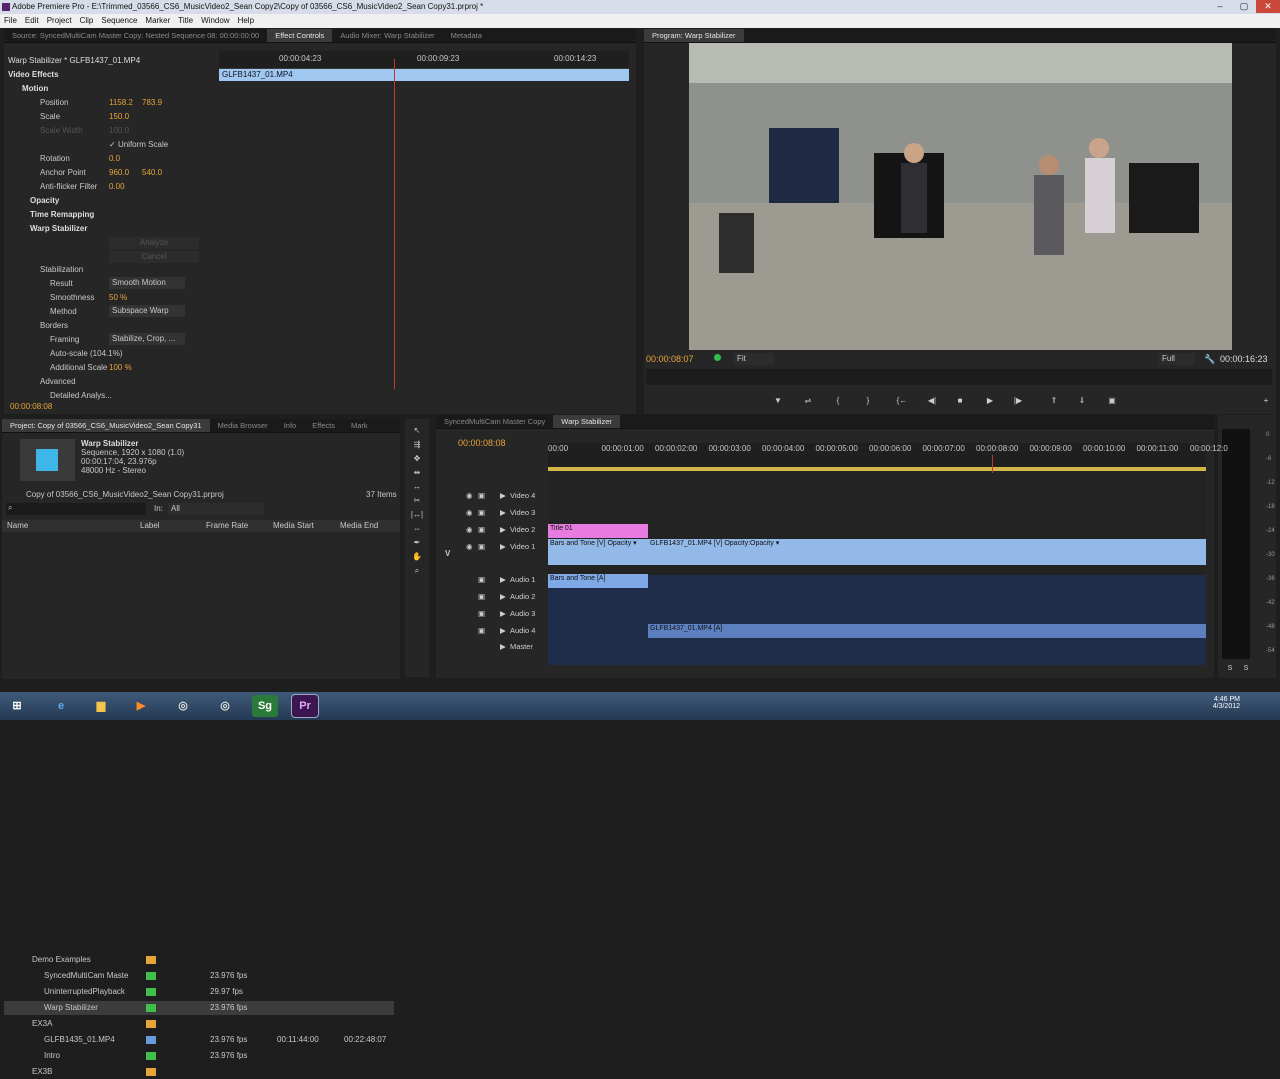  Describe the element at coordinates (225, 706) in the screenshot. I see `app-icon-2: ◎` at that location.